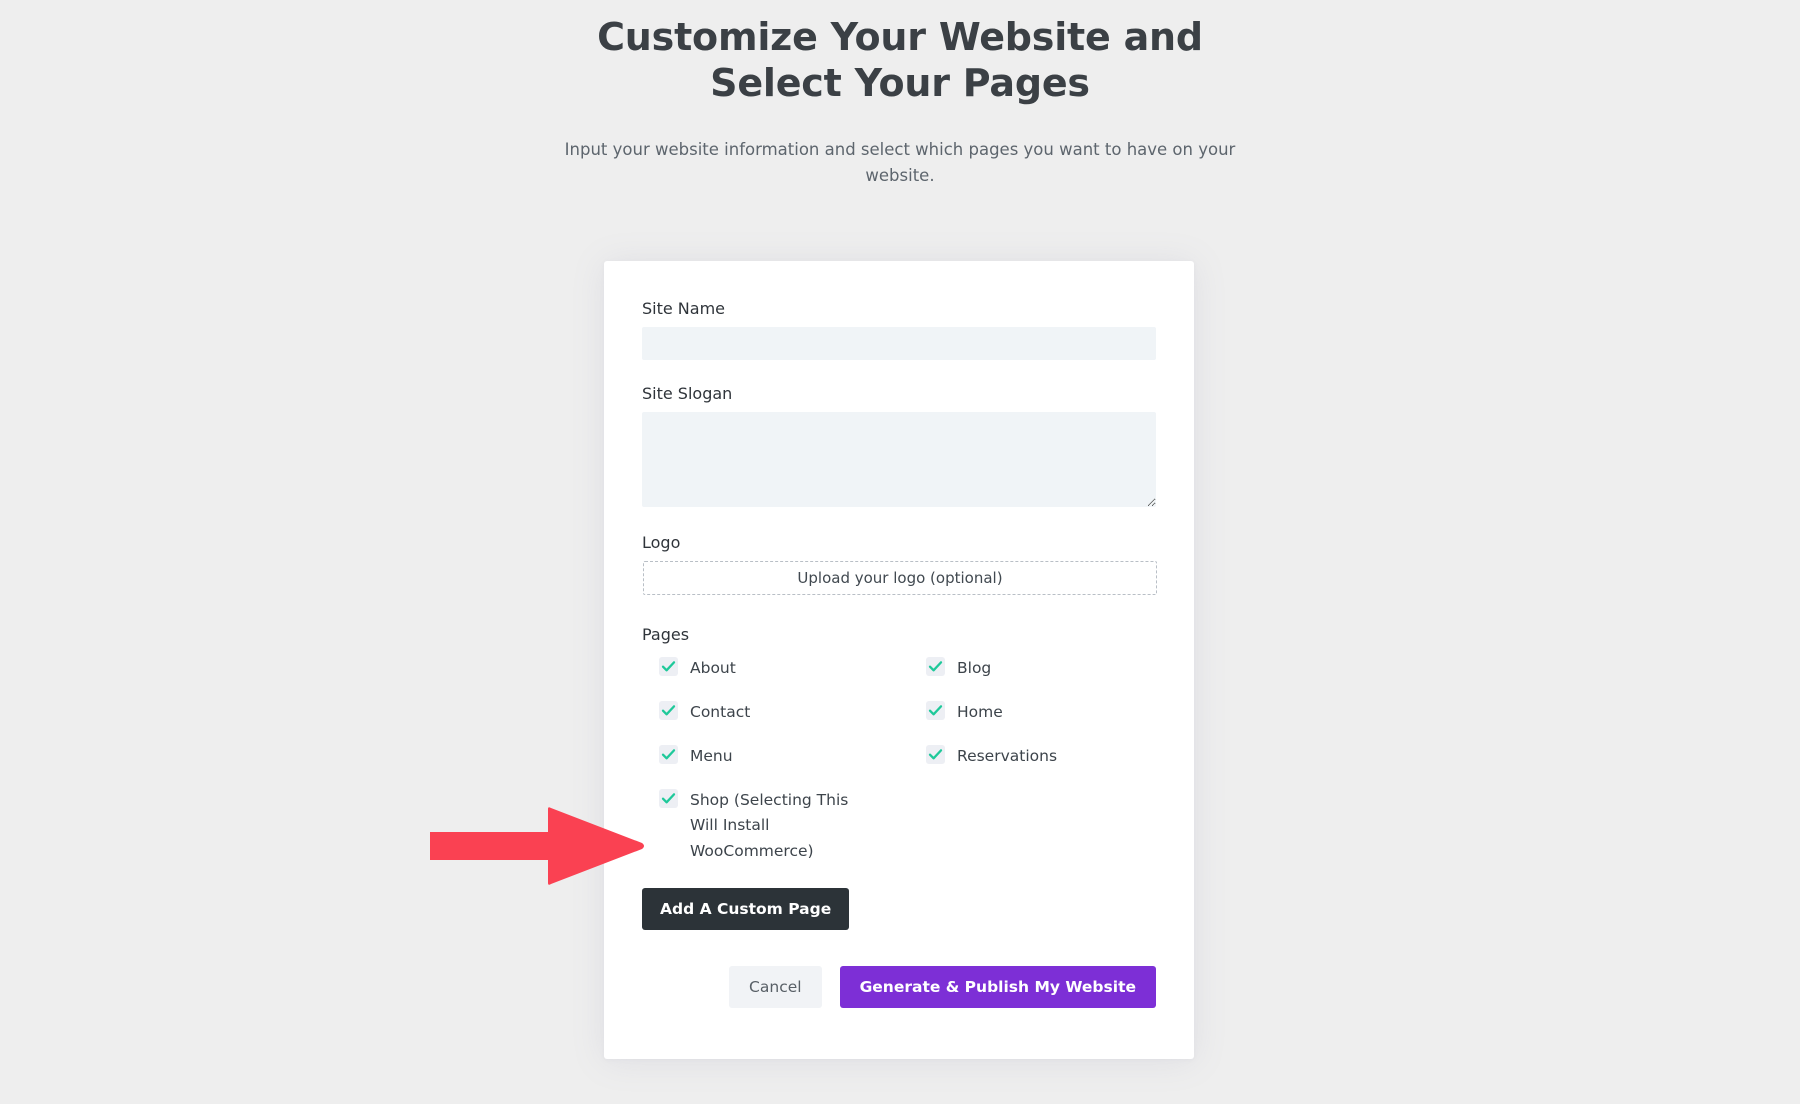 The height and width of the screenshot is (1104, 1800). Describe the element at coordinates (1041, 668) in the screenshot. I see `page-checkbox-blog: Blog` at that location.